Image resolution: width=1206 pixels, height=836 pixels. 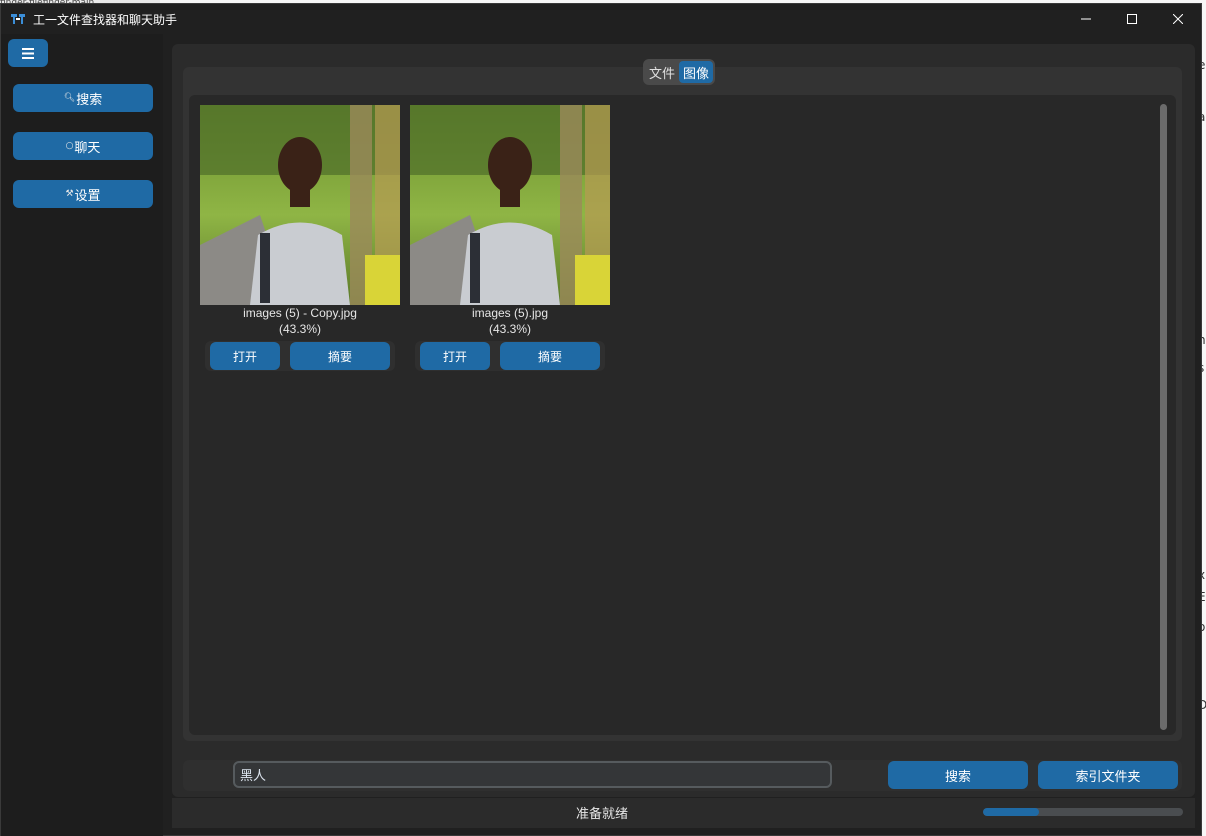 I want to click on sidebar-item-search: 🔍︎ 搜索, so click(x=83, y=98).